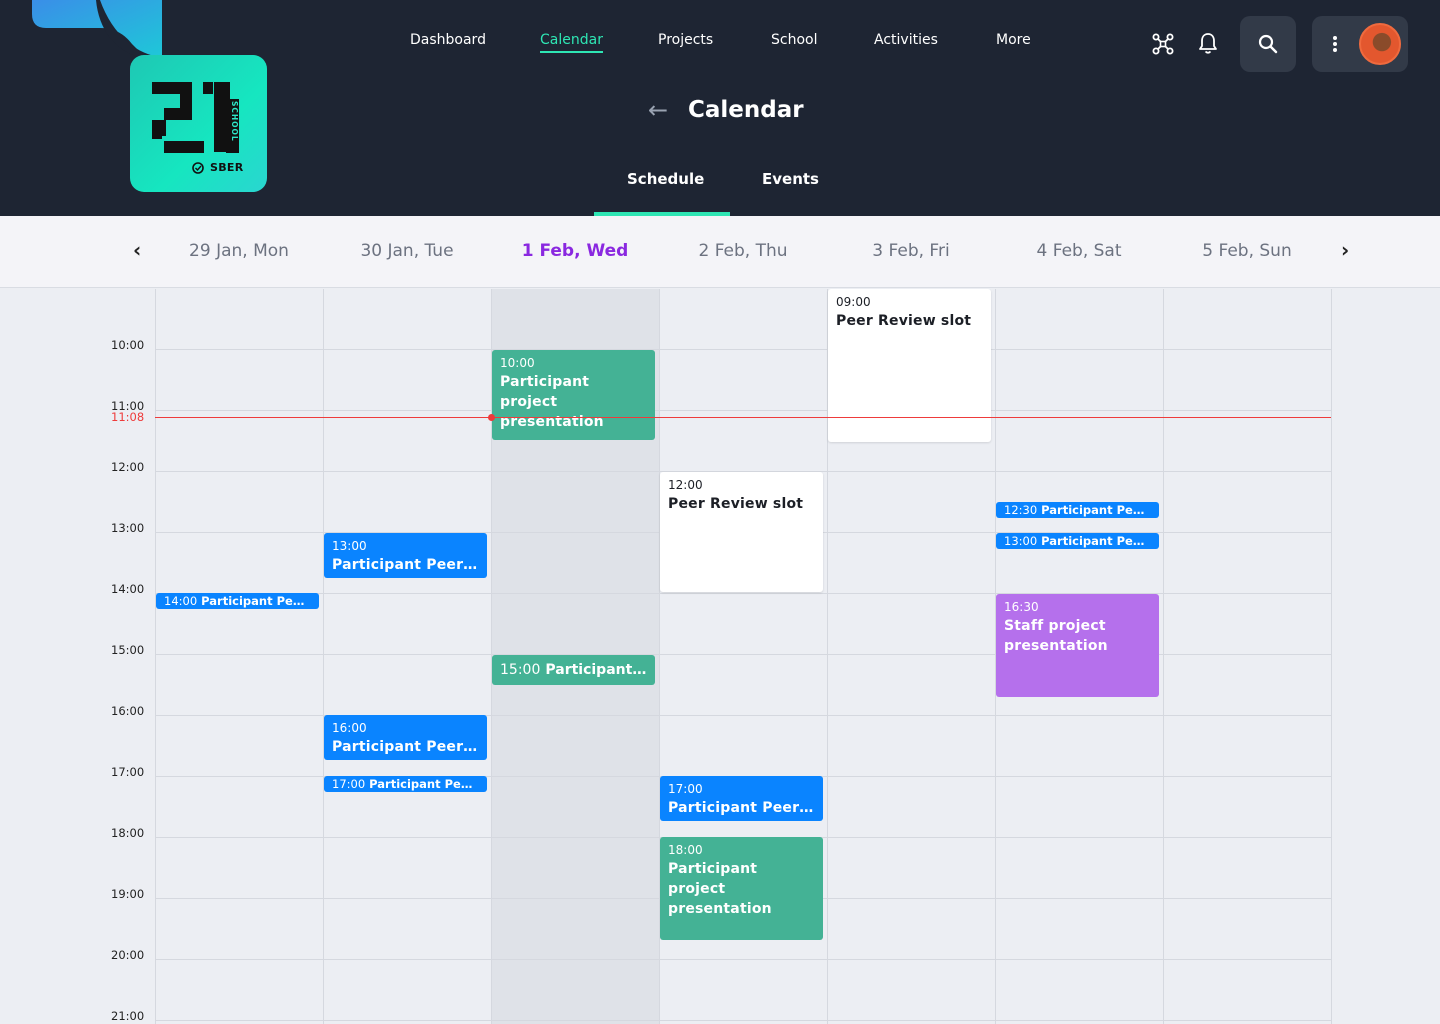  Describe the element at coordinates (227, 167) in the screenshot. I see `sber-label: SBER` at that location.